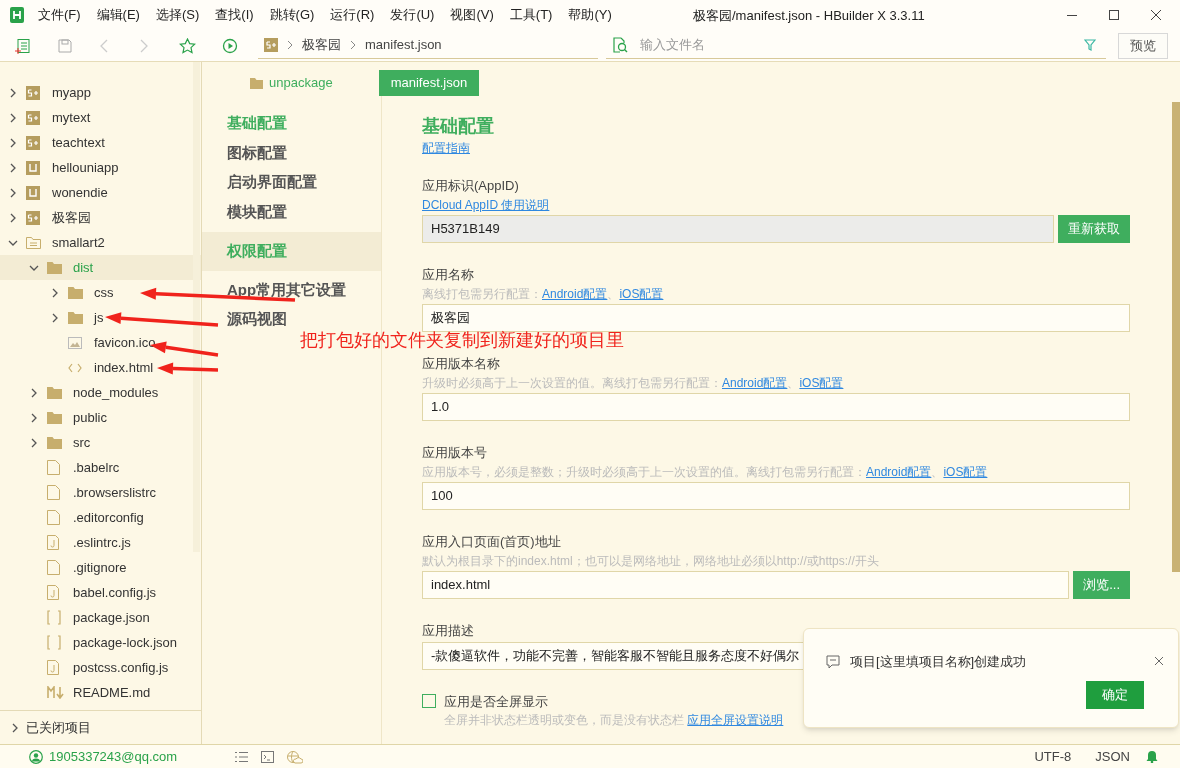 This screenshot has width=1180, height=768. What do you see at coordinates (36, 756) in the screenshot?
I see `account-icon` at bounding box center [36, 756].